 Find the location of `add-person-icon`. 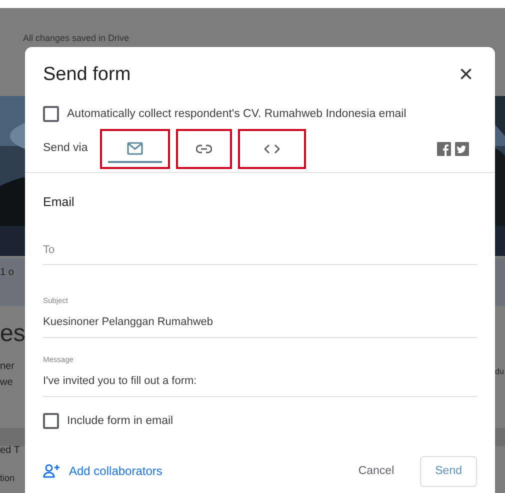

add-person-icon is located at coordinates (52, 471).